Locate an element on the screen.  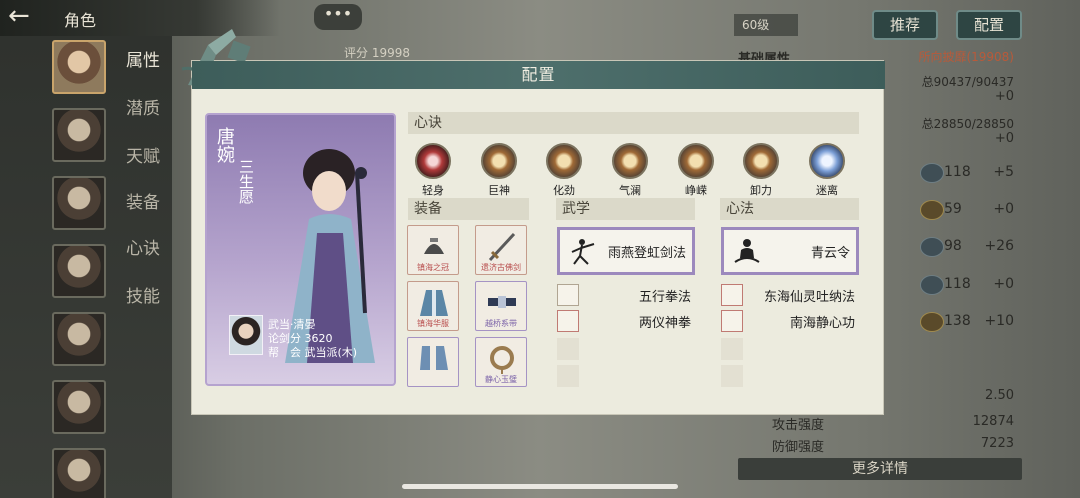
martial-main-name: 雨燕登虹剑法 is located at coordinates (646, 253).